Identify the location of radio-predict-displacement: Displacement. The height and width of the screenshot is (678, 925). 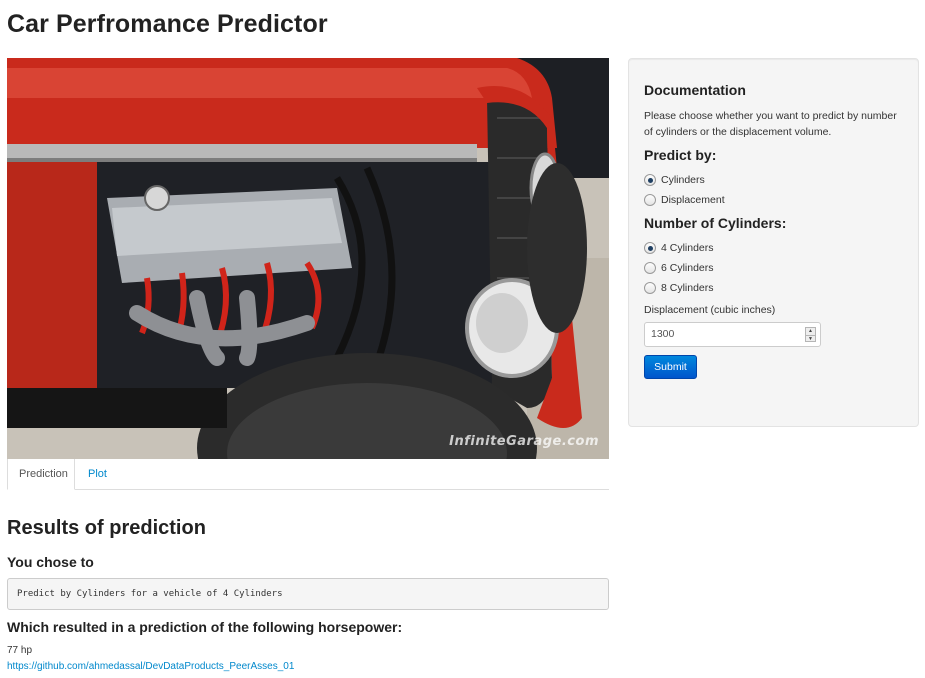
(684, 200).